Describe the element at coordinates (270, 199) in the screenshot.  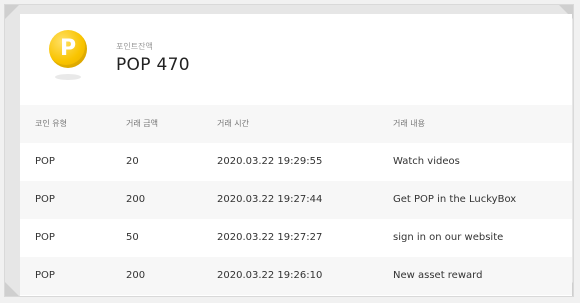
I see `cell-time: 2020.03.22 19:27:44` at that location.